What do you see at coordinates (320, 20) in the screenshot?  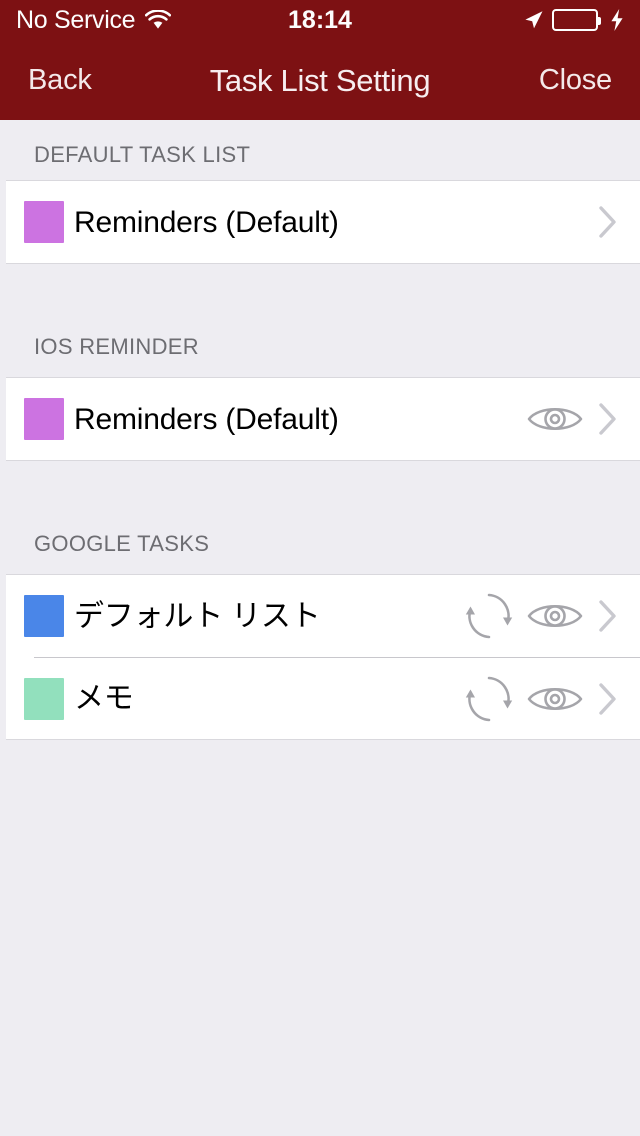 I see `status-bar: No Service 18:14` at bounding box center [320, 20].